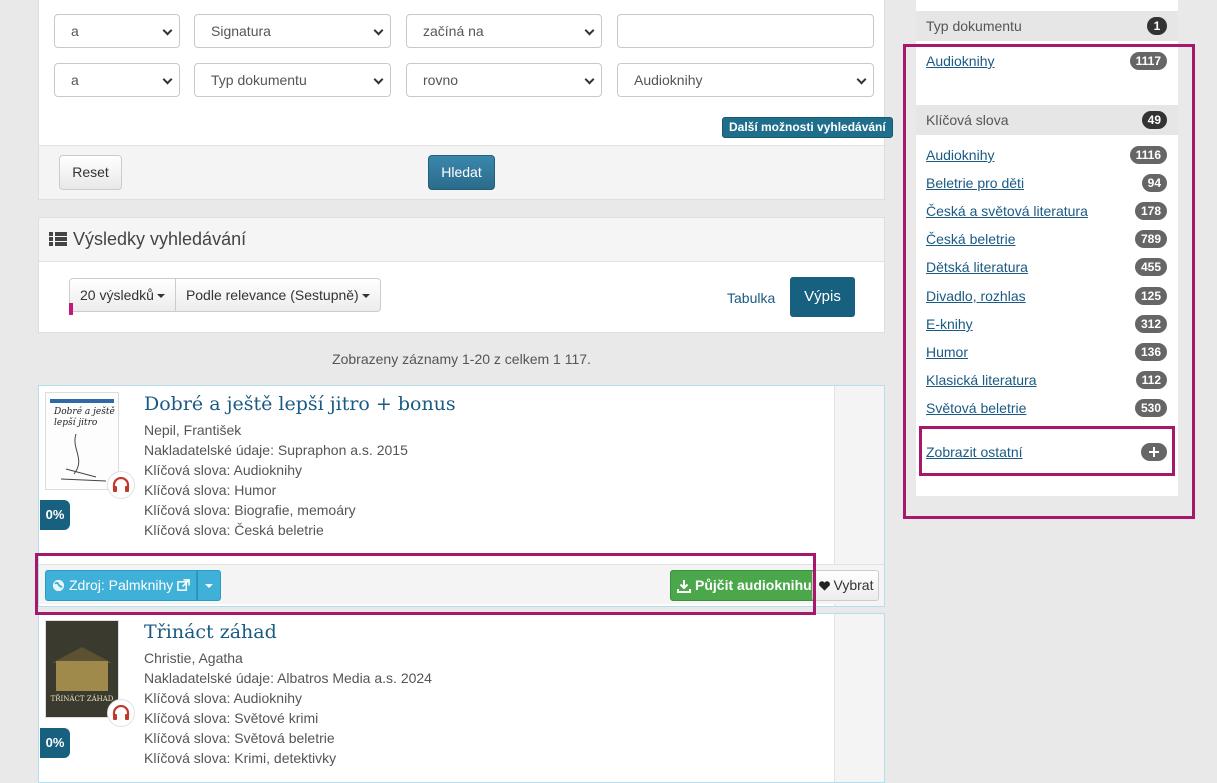  I want to click on facet-keyword-item: Audioknihy 1116, so click(1046, 155).